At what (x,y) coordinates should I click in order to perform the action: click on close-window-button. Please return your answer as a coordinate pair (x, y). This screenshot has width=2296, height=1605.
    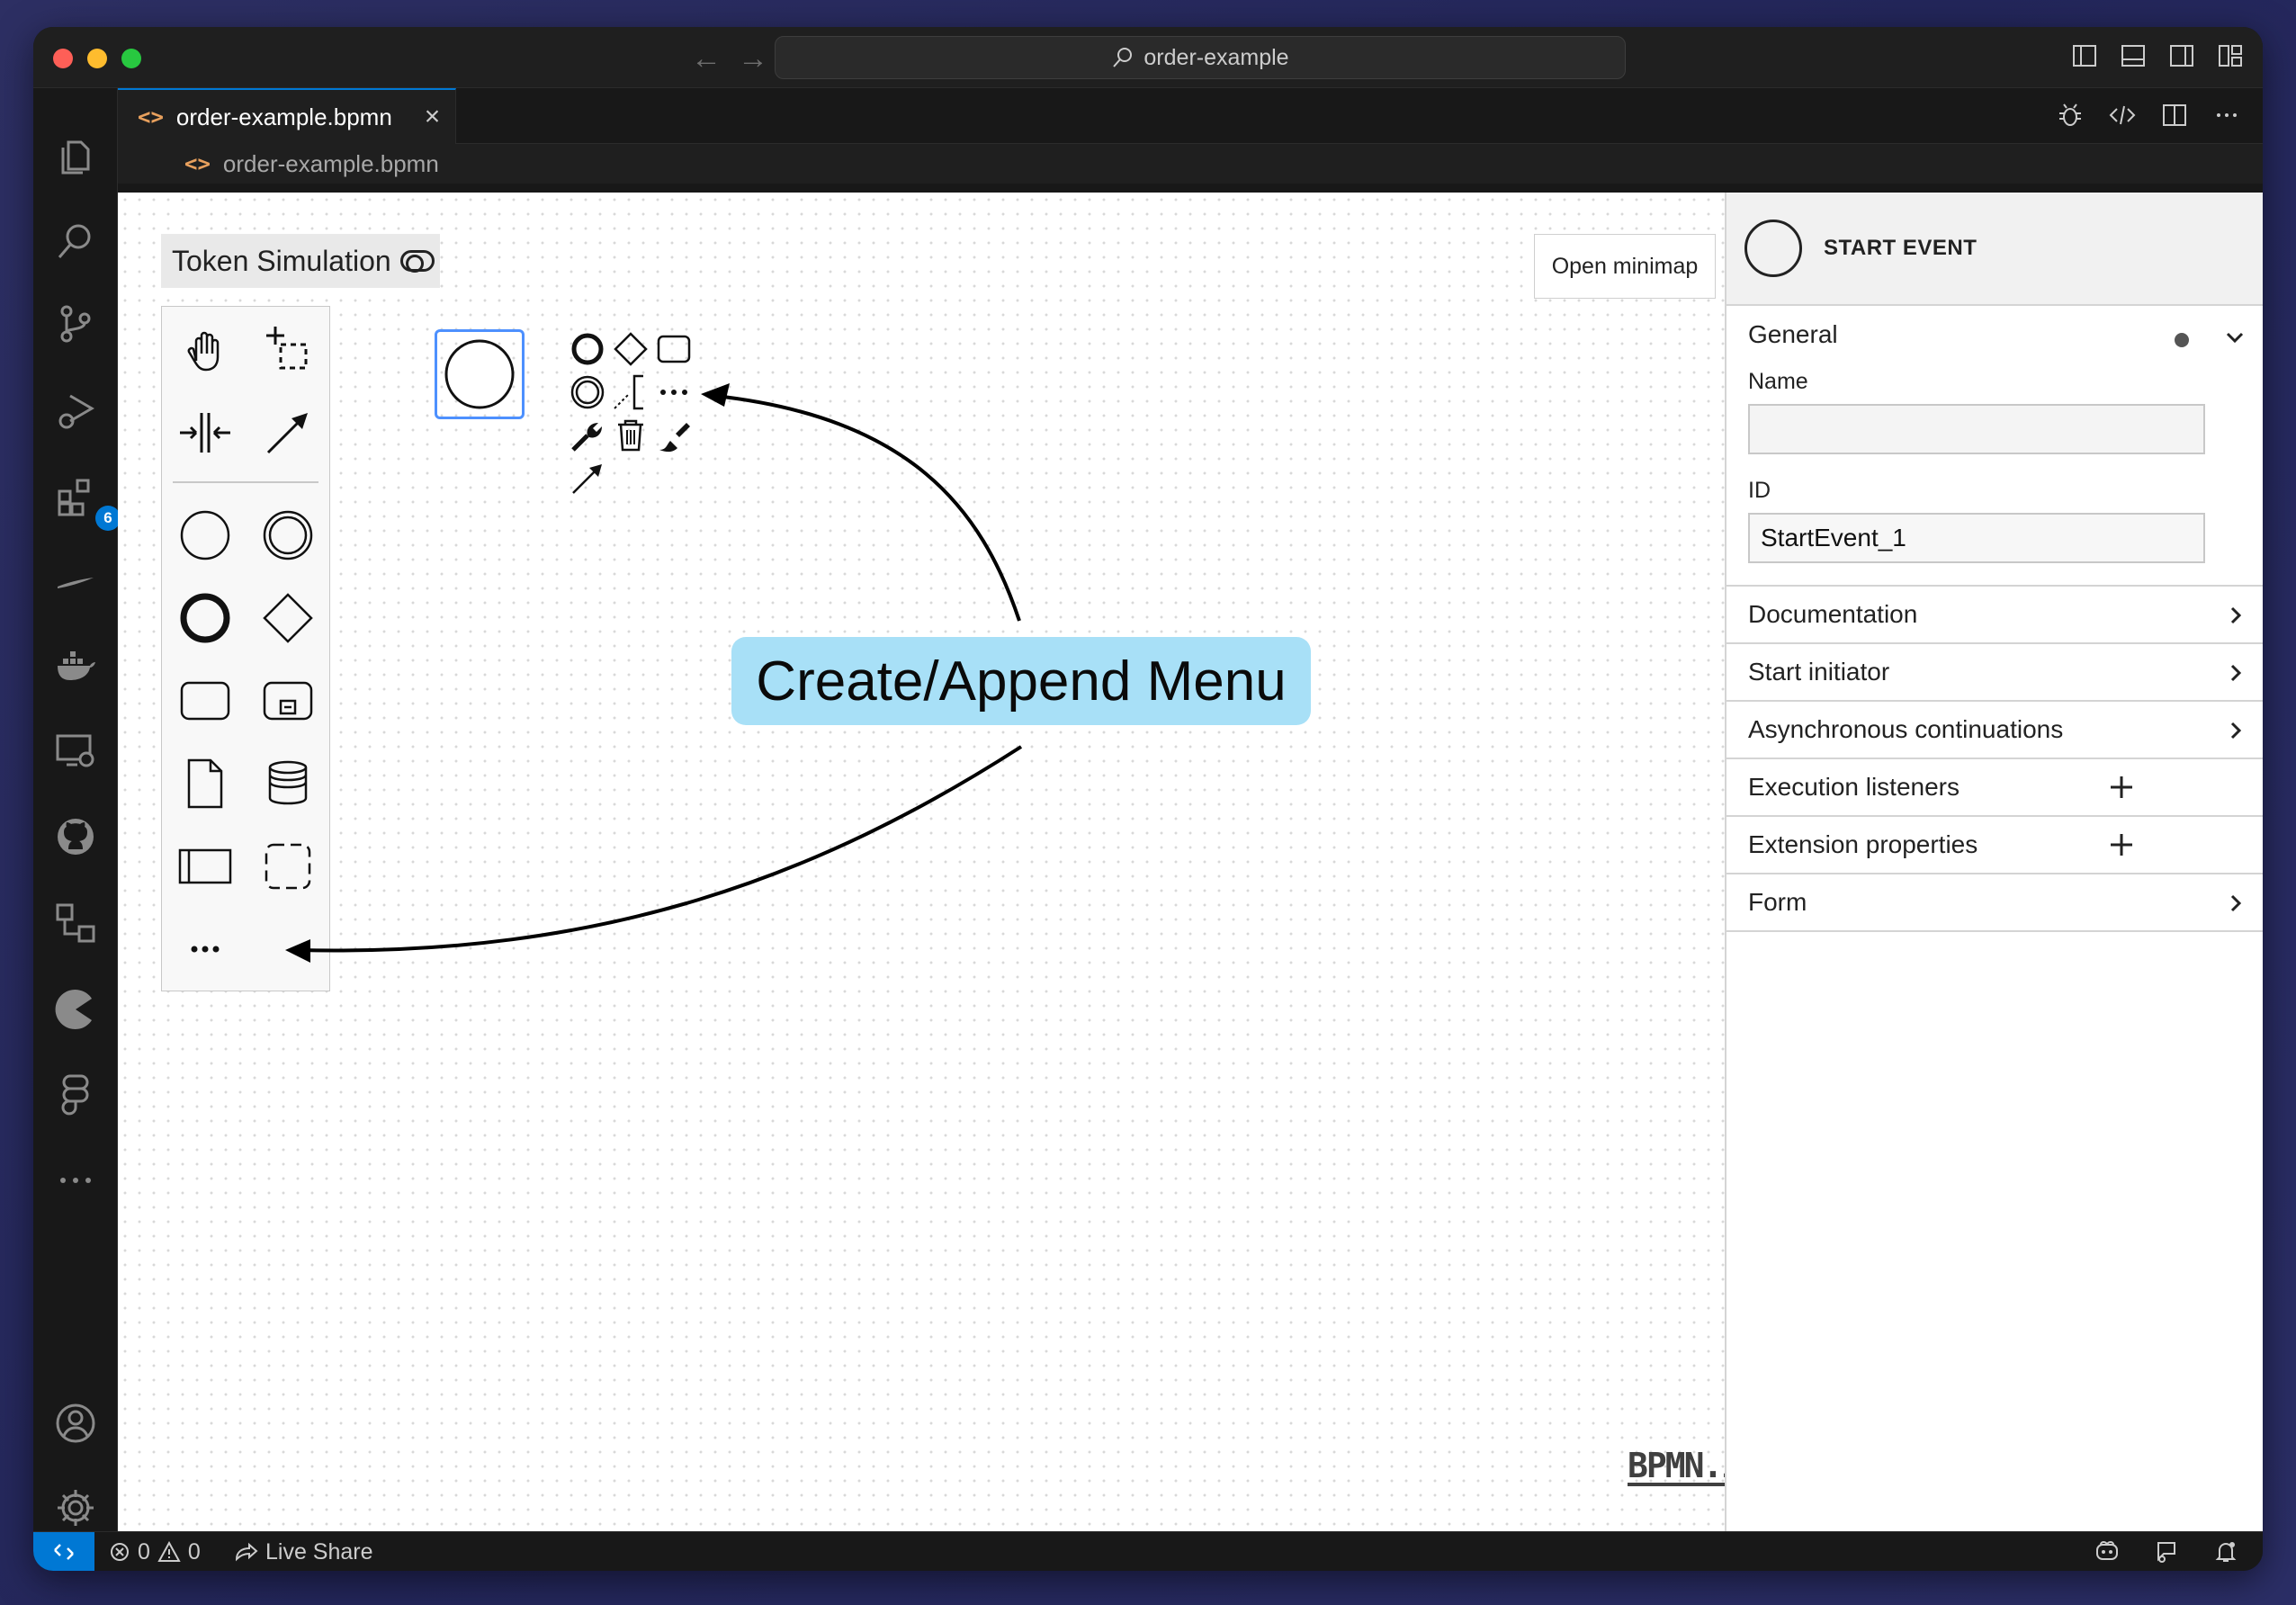
    Looking at the image, I should click on (63, 58).